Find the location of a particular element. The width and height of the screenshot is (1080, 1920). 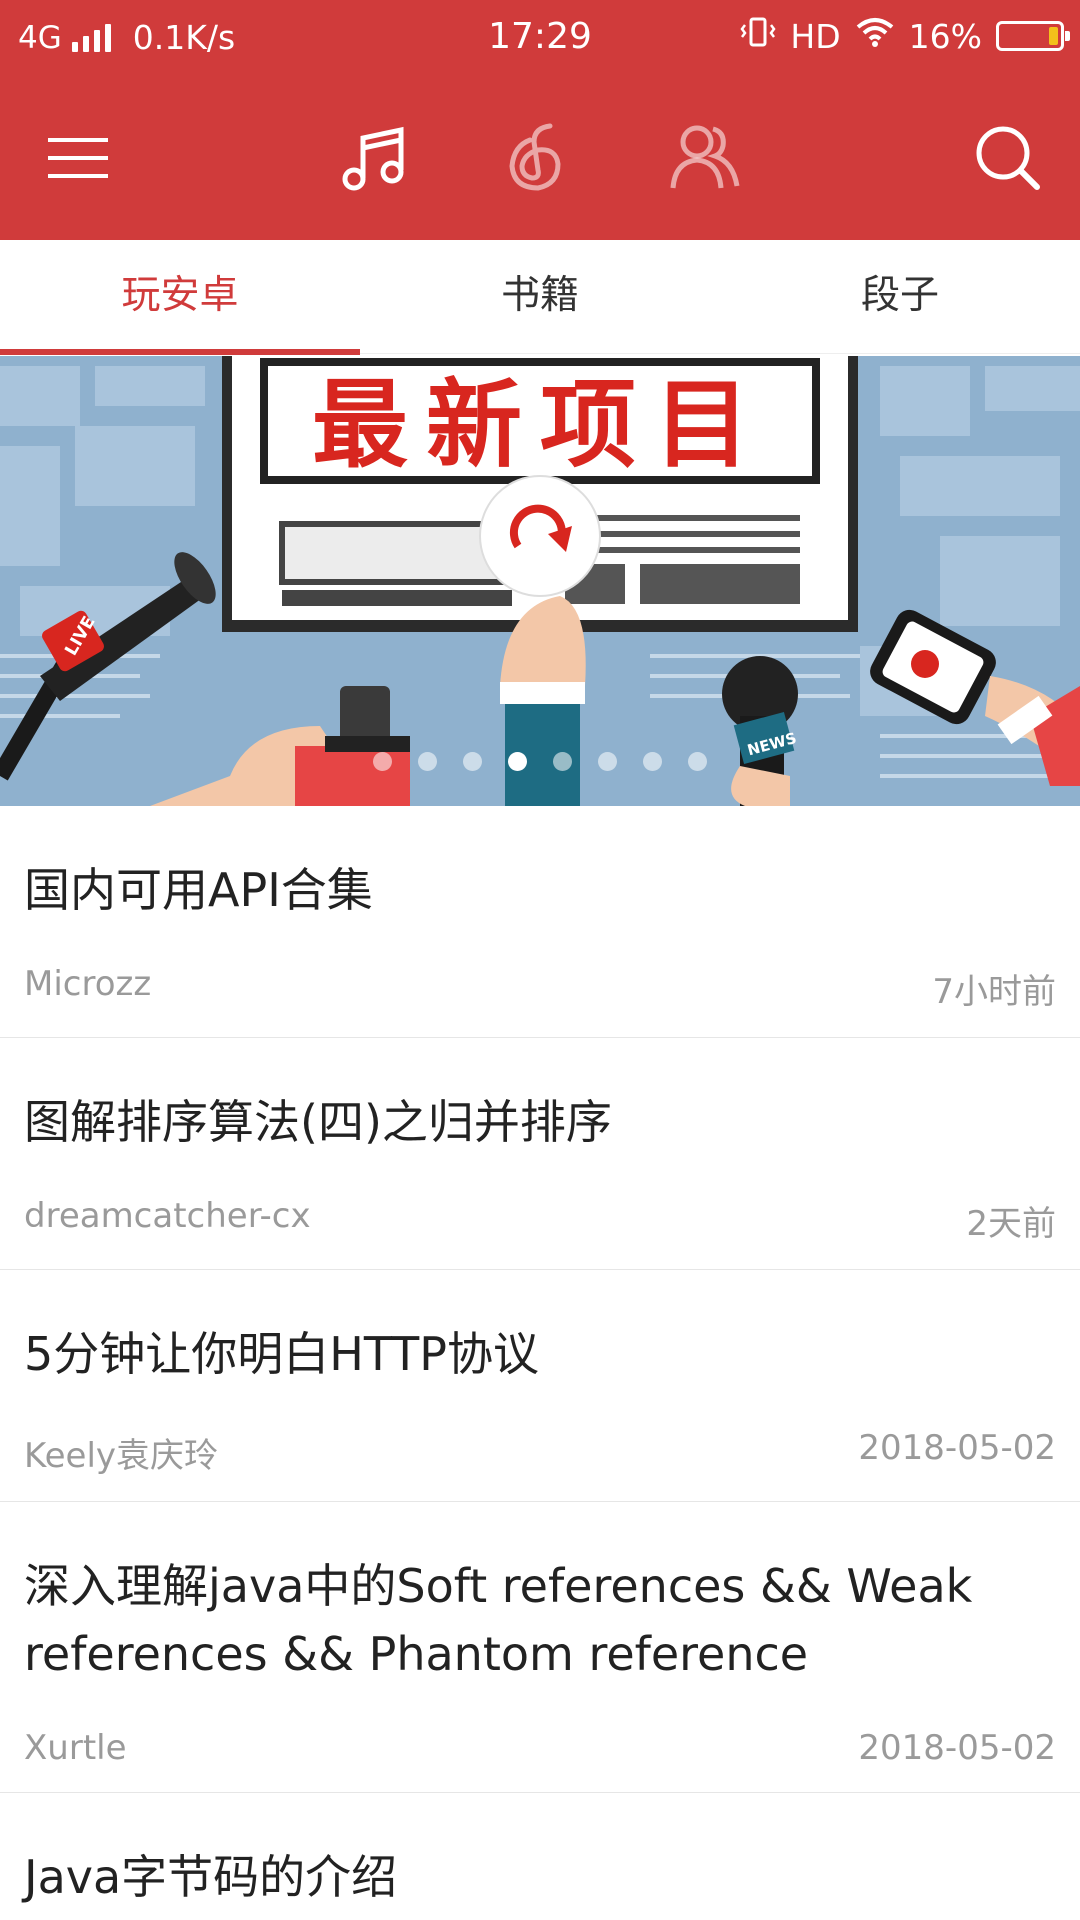

battery-icon is located at coordinates (1033, 36).